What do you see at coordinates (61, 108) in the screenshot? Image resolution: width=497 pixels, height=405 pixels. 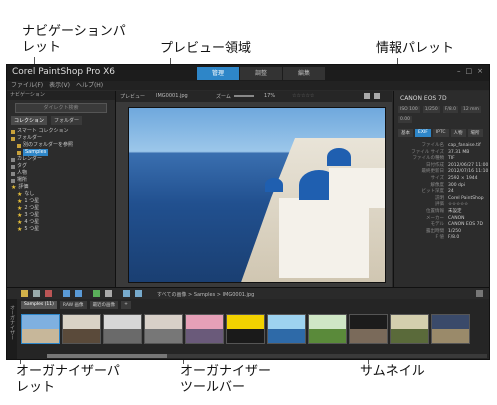 I see `search-input: ダイレクト検索` at bounding box center [61, 108].